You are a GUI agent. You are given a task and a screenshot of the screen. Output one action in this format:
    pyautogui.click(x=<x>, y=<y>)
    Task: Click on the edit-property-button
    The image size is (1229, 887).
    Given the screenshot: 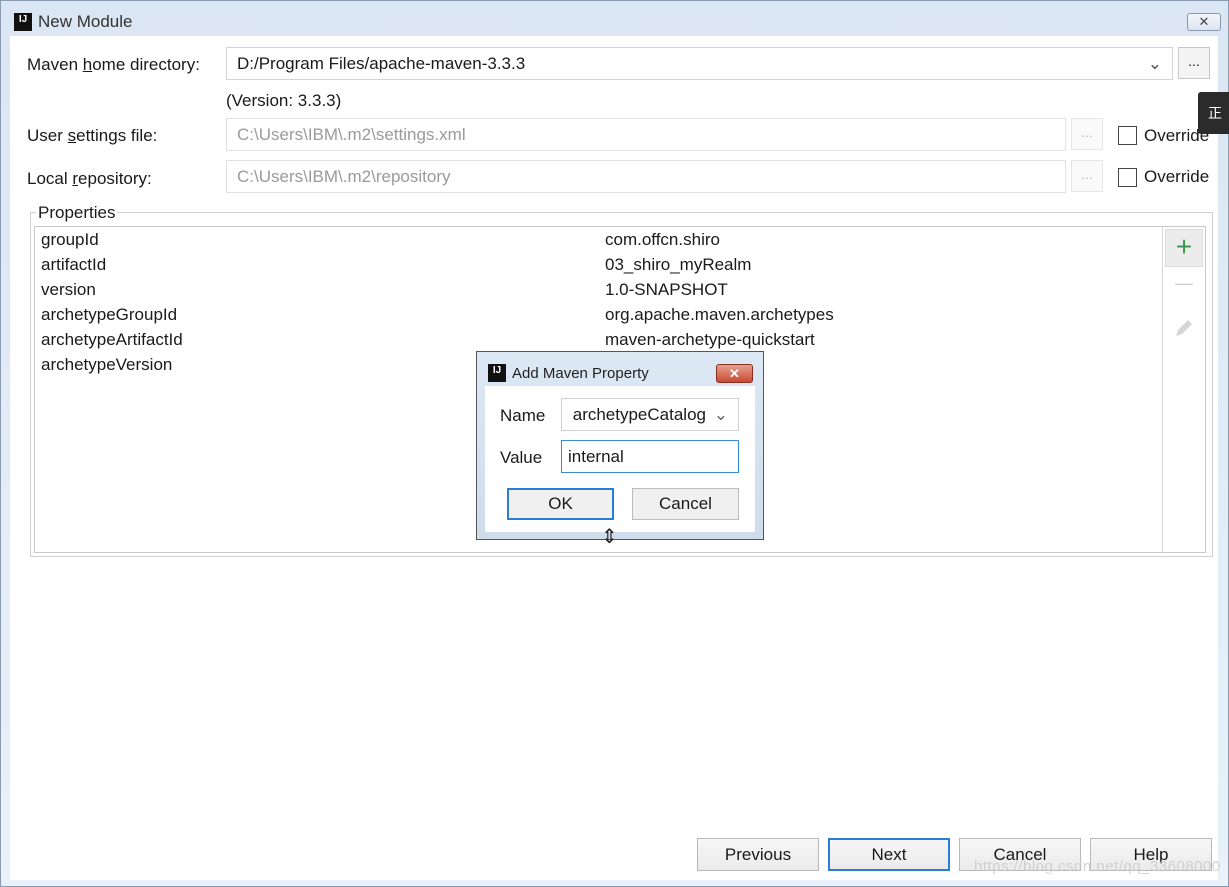 What is the action you would take?
    pyautogui.click(x=1184, y=328)
    